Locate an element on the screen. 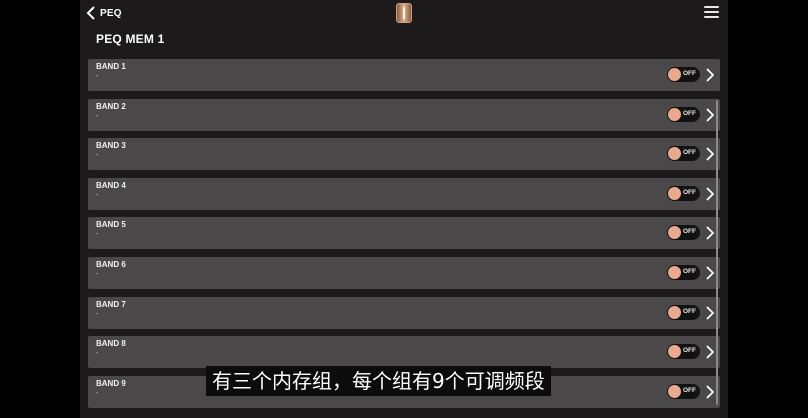 This screenshot has width=808, height=418. band-name: BAND 8 is located at coordinates (111, 344).